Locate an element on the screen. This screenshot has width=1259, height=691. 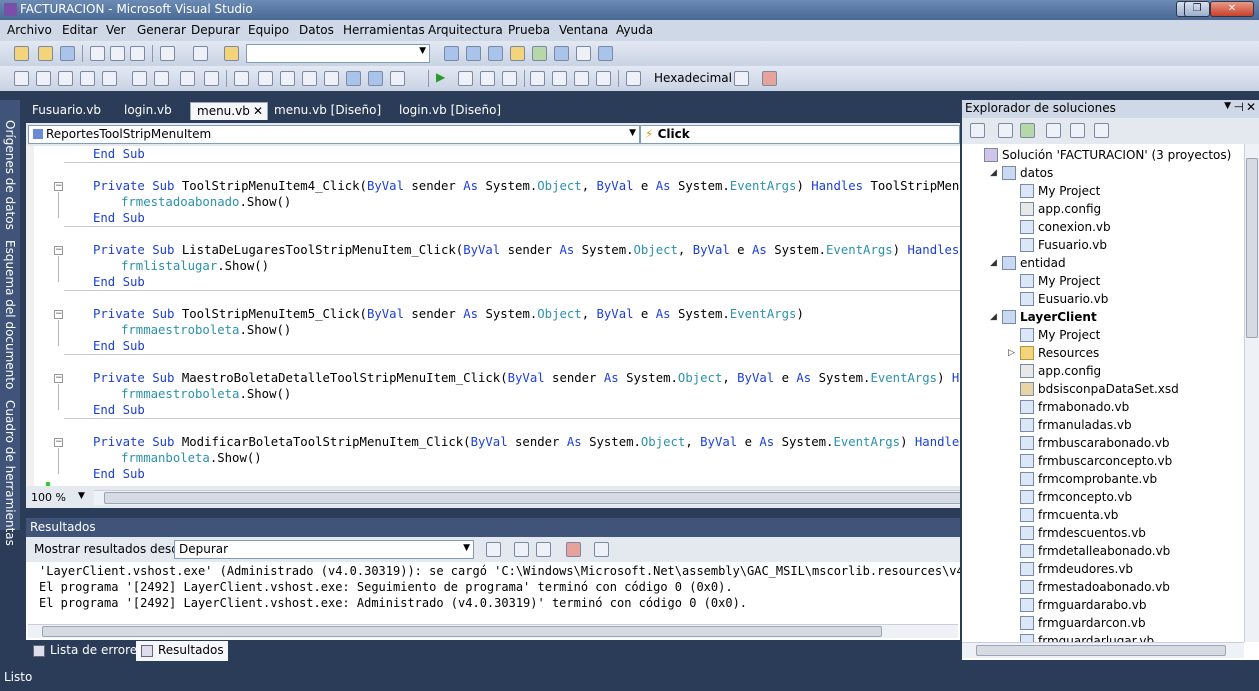
step-into-icon is located at coordinates (537, 78).